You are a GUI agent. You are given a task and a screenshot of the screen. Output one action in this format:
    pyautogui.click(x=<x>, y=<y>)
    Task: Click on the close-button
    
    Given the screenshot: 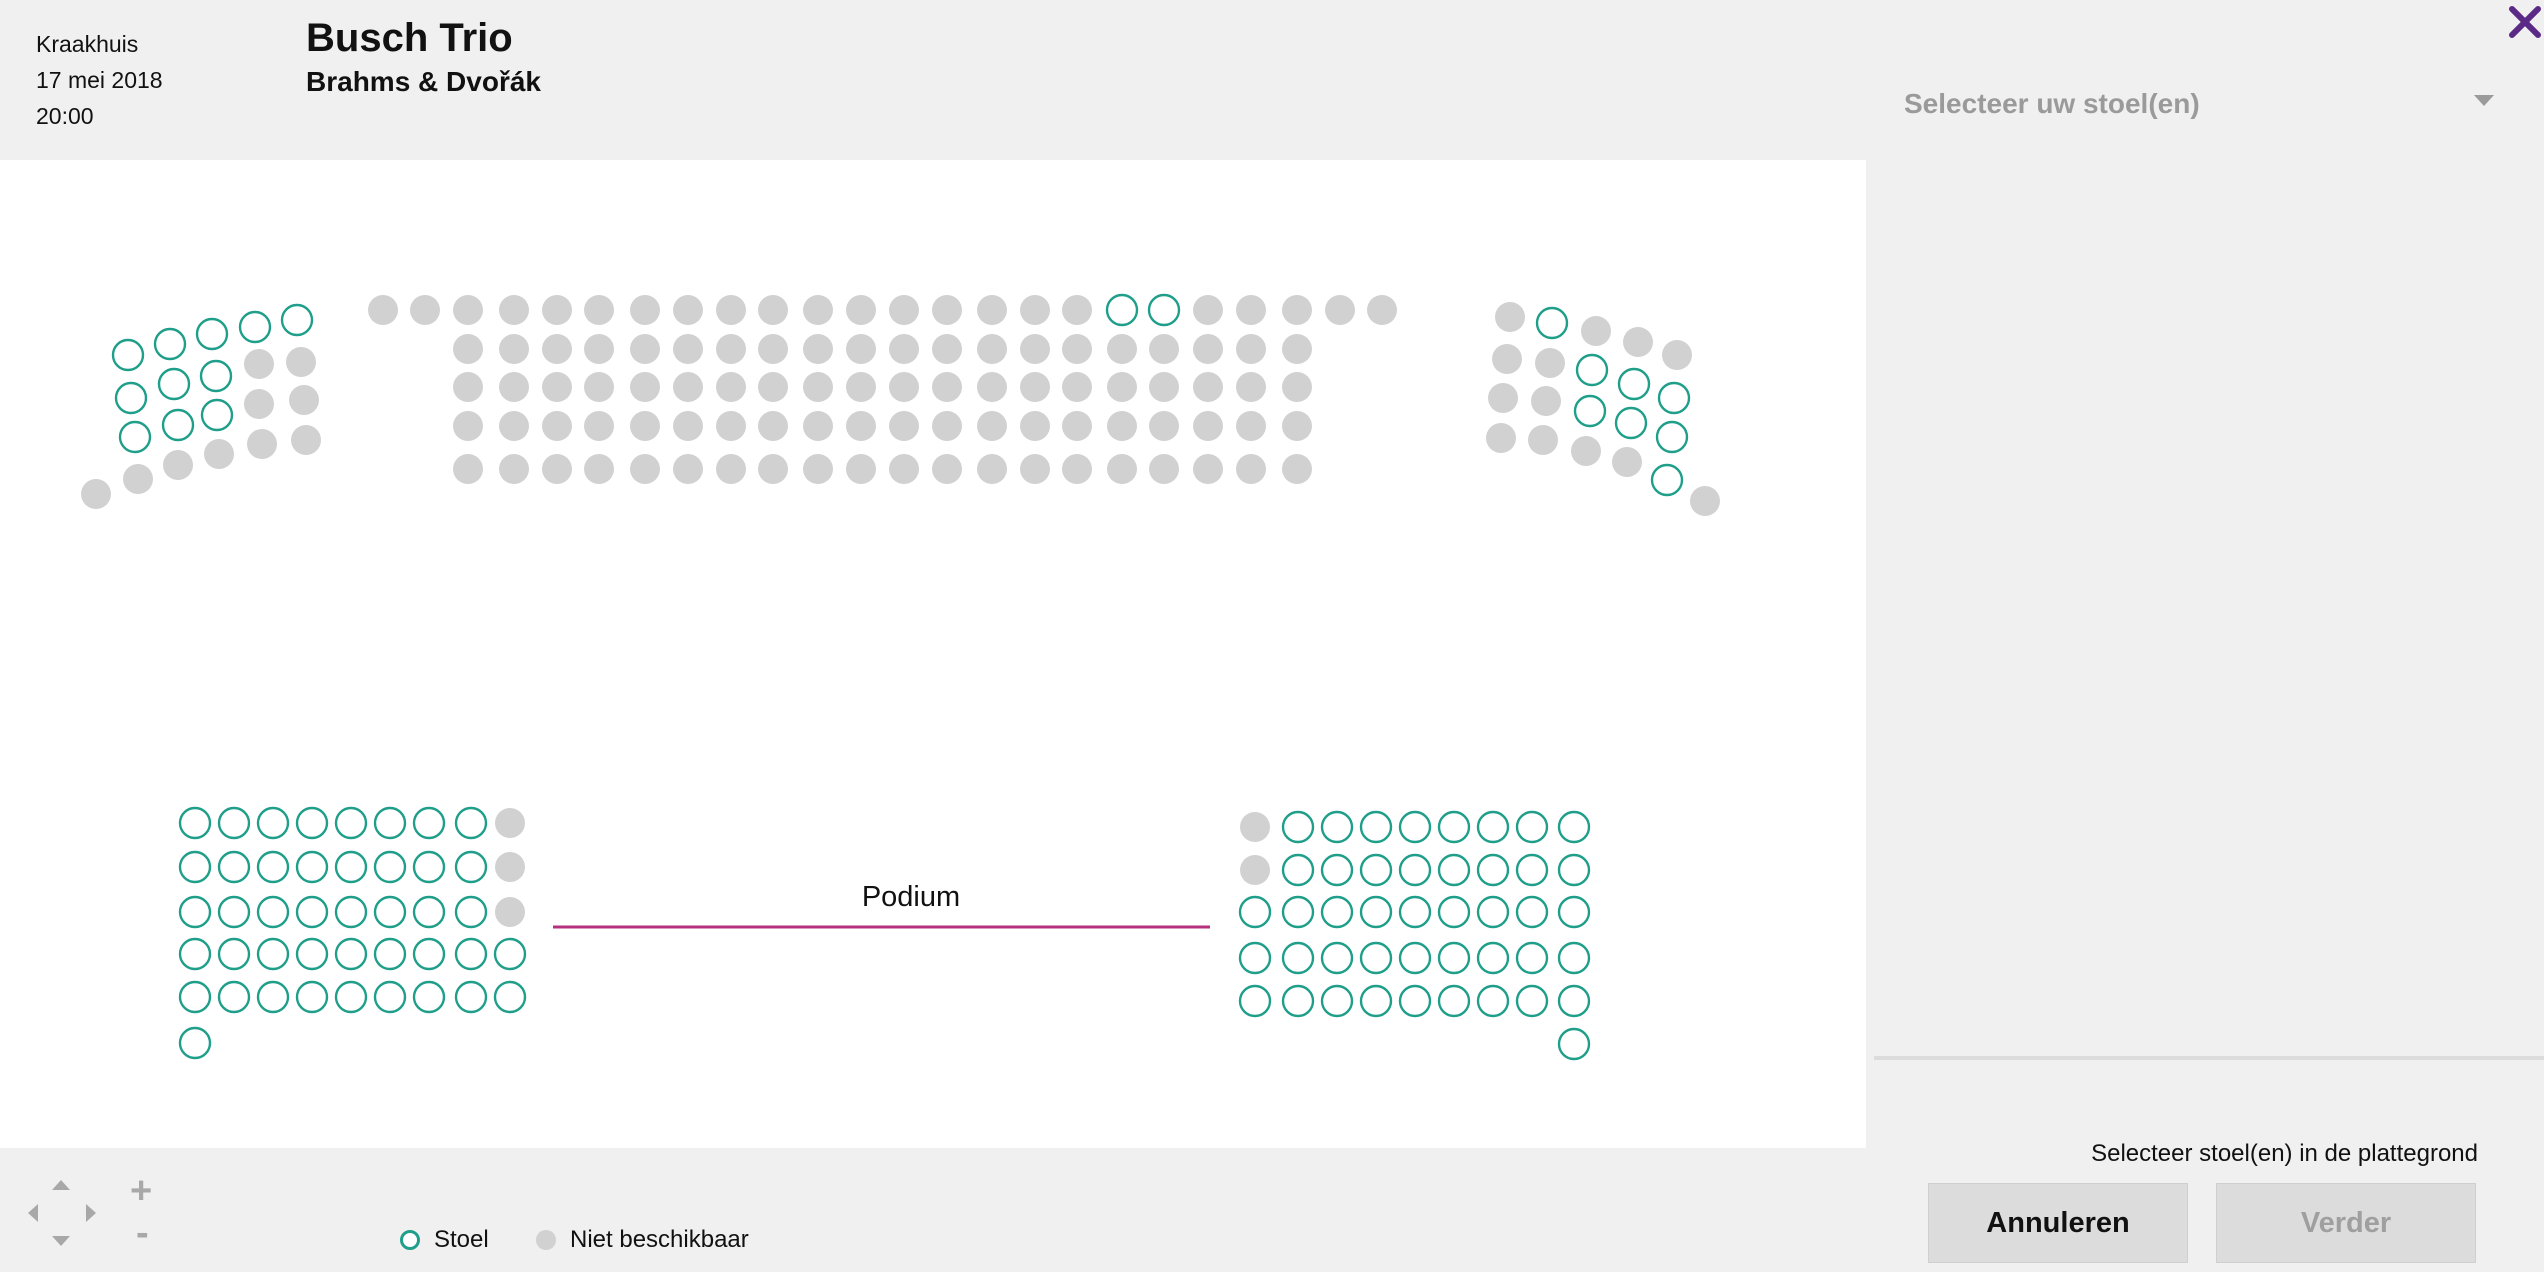 What is the action you would take?
    pyautogui.click(x=2524, y=23)
    